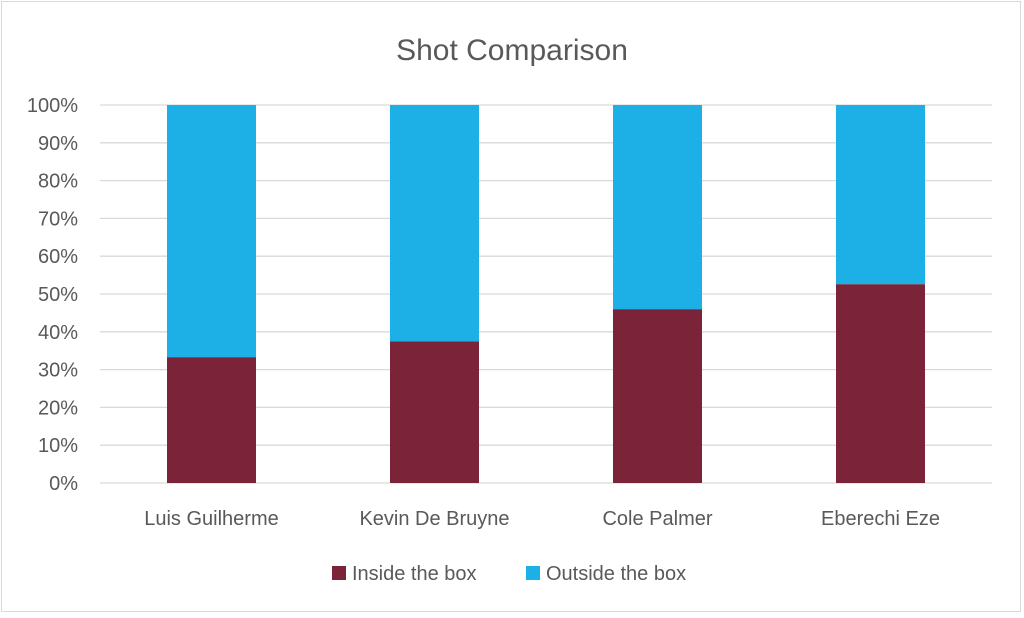 This screenshot has width=1024, height=618. I want to click on y-tick-label: 100%, so click(52, 106).